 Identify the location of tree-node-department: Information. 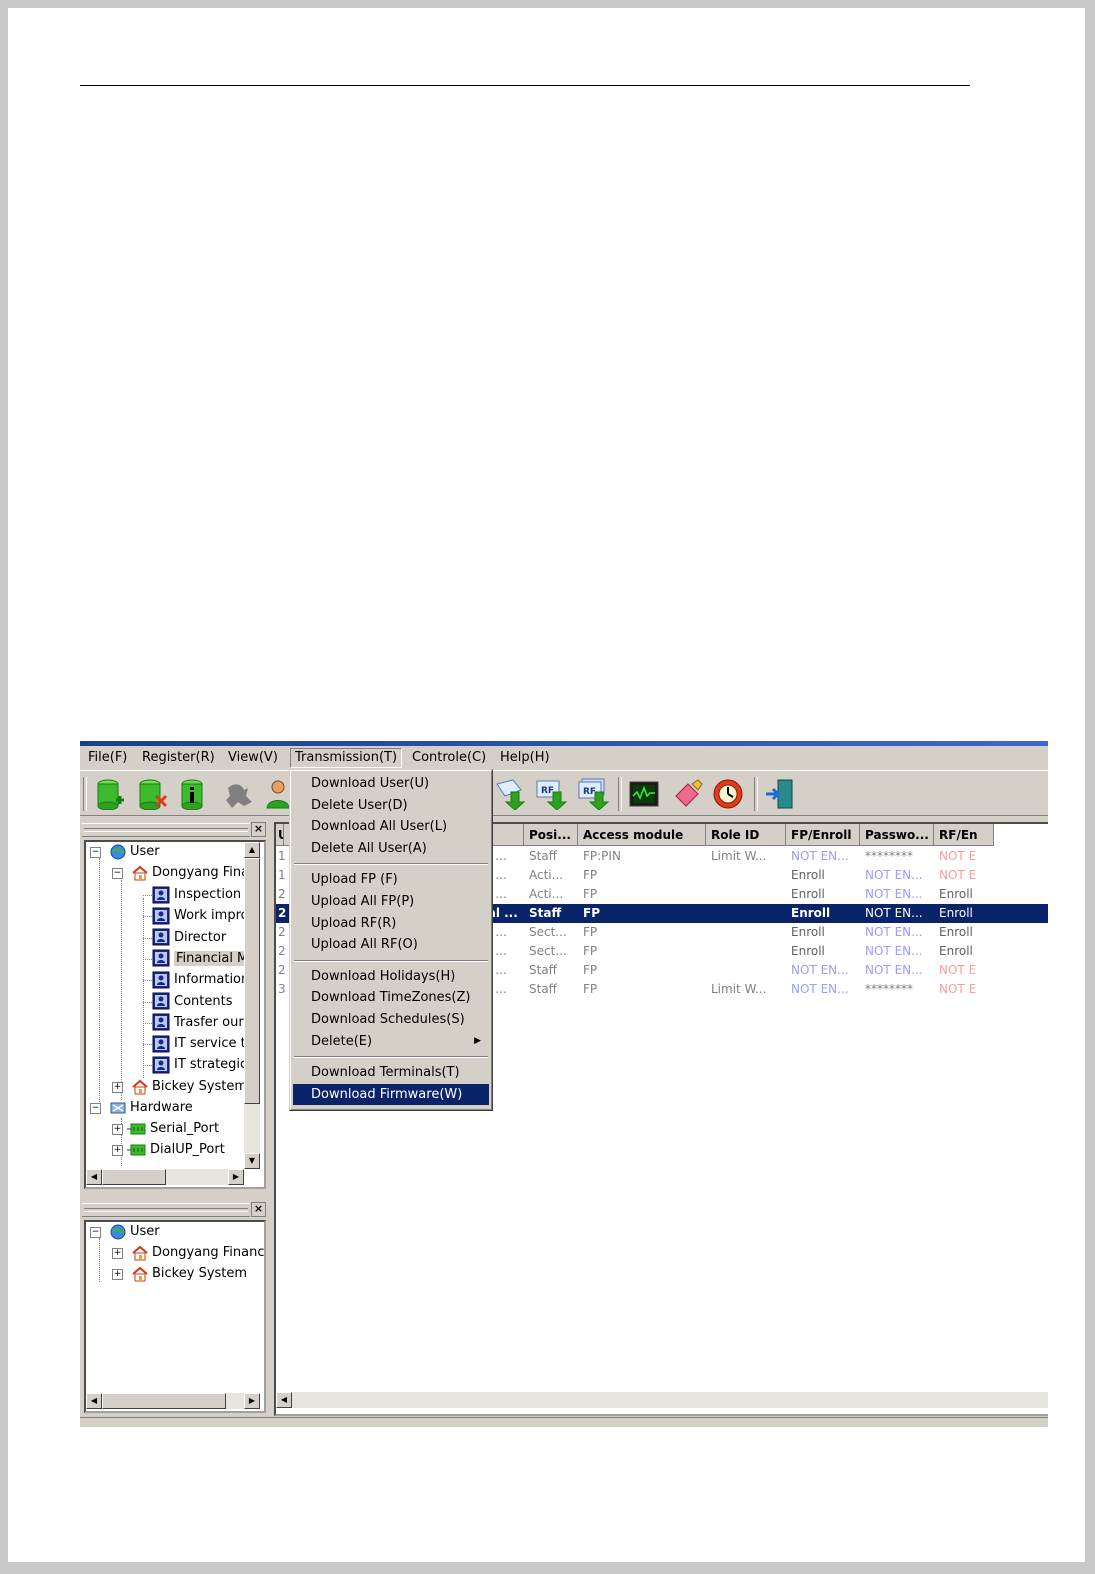
(200, 980).